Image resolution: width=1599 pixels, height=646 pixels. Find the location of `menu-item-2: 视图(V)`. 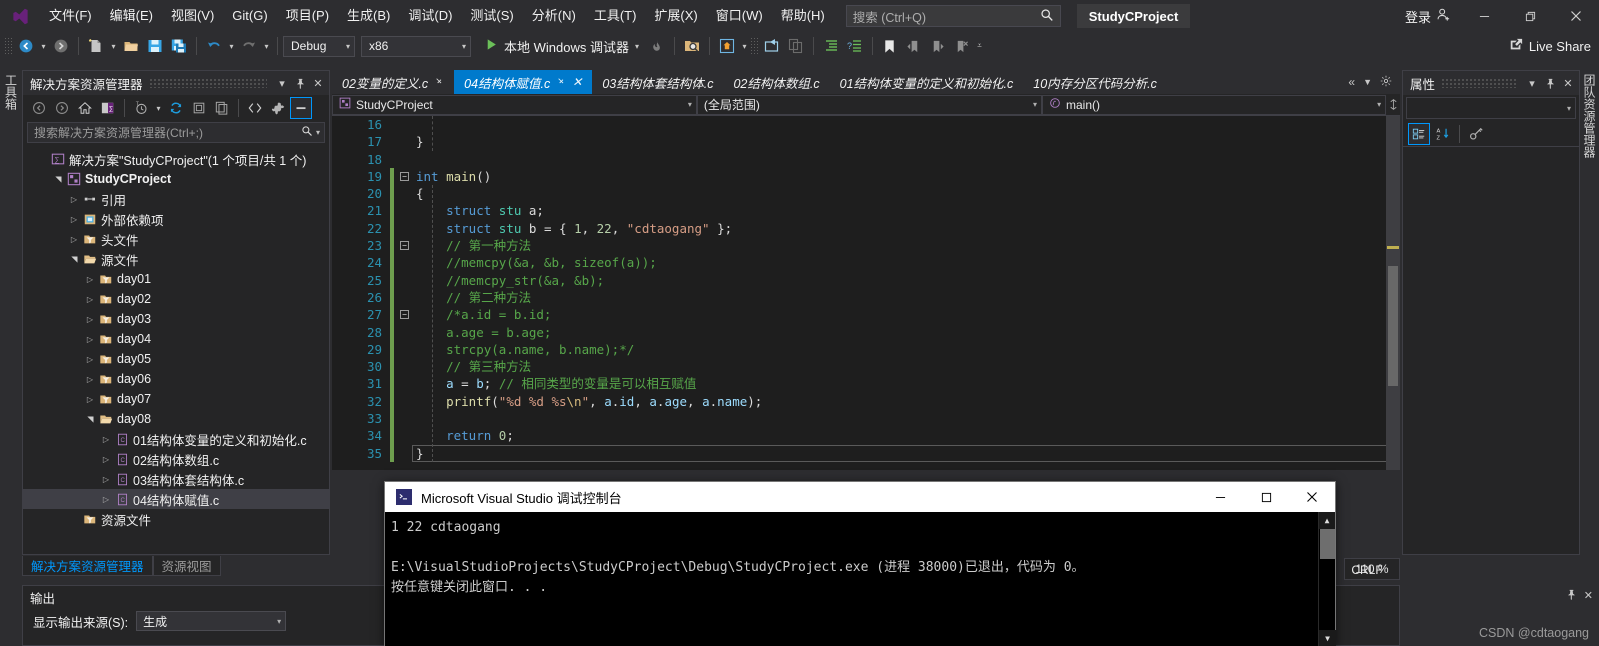

menu-item-2: 视图(V) is located at coordinates (192, 16).